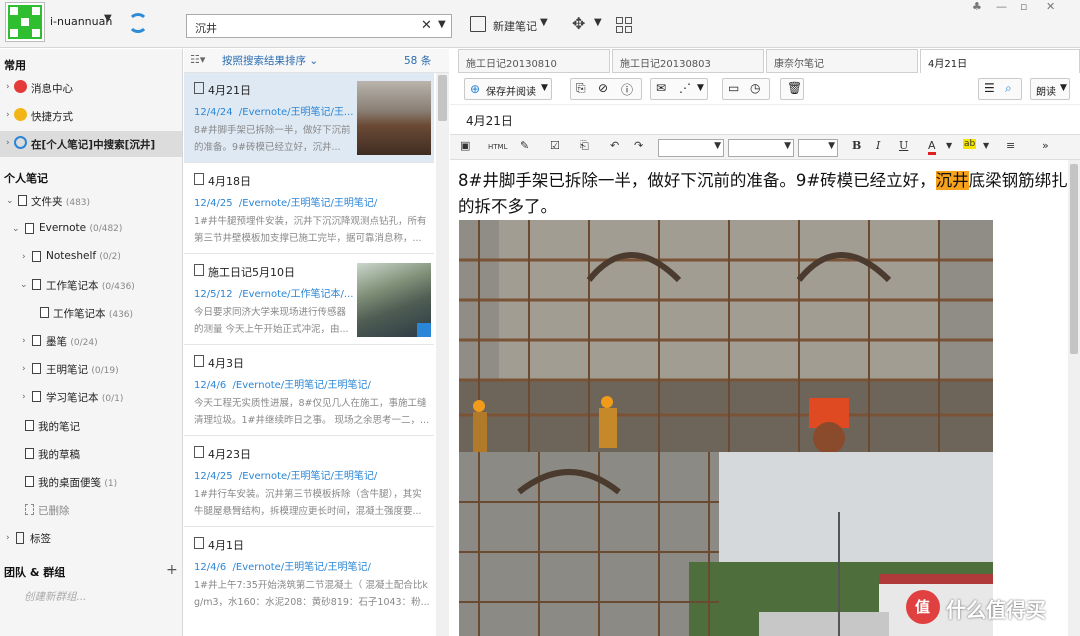  What do you see at coordinates (1045, 145) in the screenshot?
I see `more-button: »` at bounding box center [1045, 145].